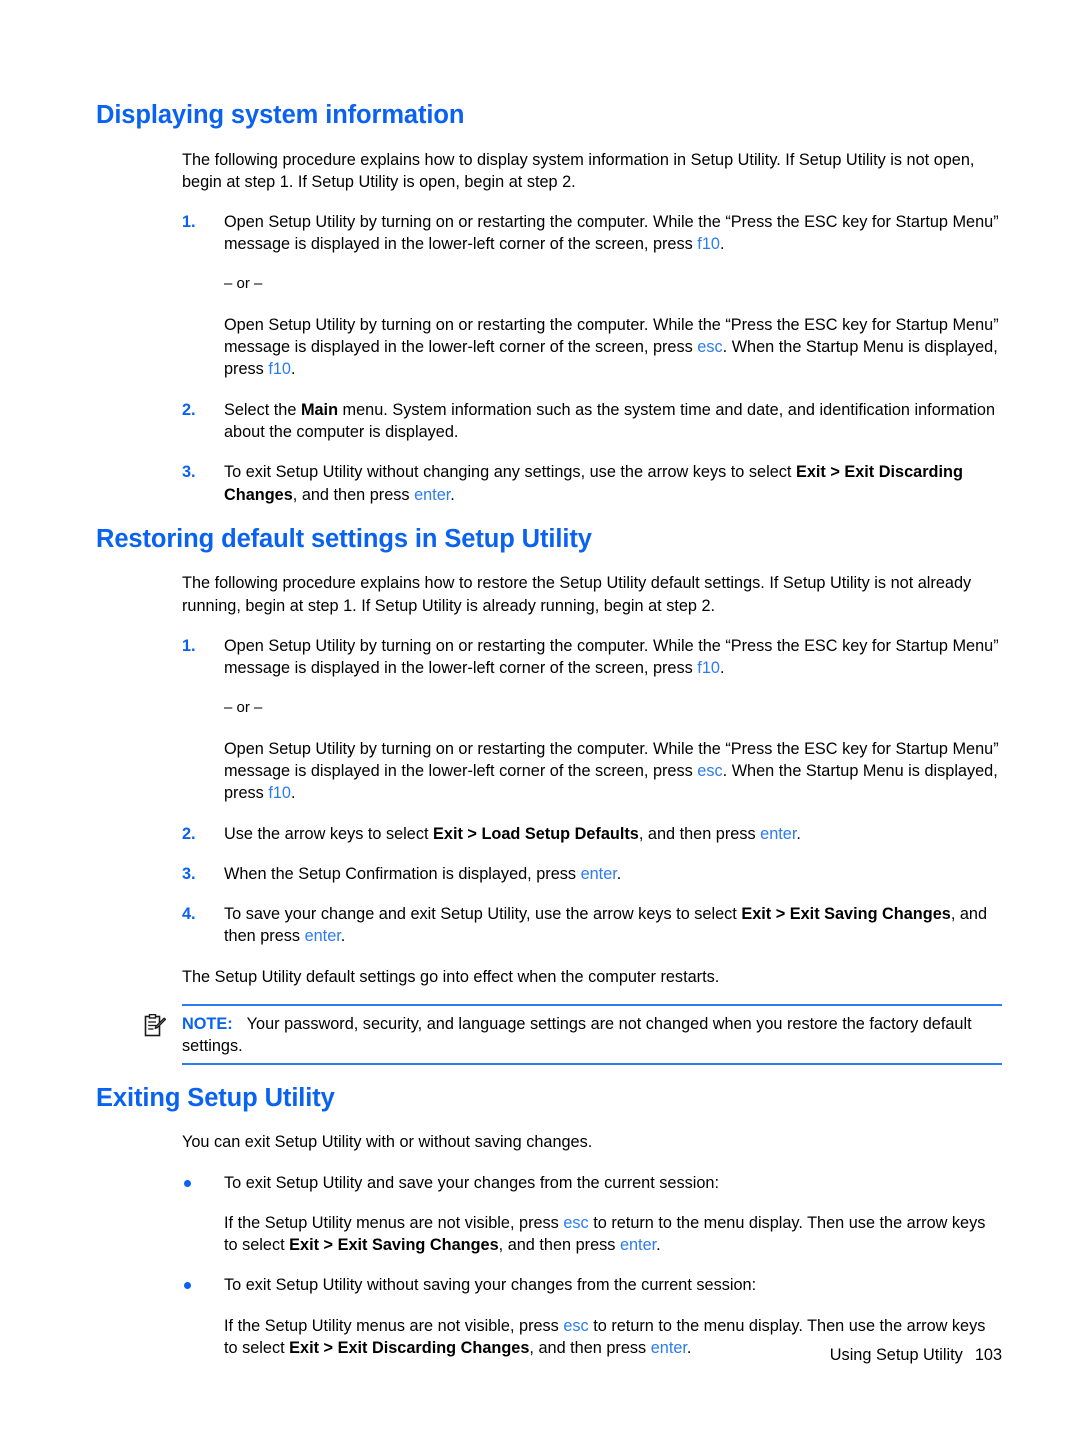 The height and width of the screenshot is (1437, 1080). Describe the element at coordinates (207, 1024) in the screenshot. I see `note-label: NOTE:` at that location.